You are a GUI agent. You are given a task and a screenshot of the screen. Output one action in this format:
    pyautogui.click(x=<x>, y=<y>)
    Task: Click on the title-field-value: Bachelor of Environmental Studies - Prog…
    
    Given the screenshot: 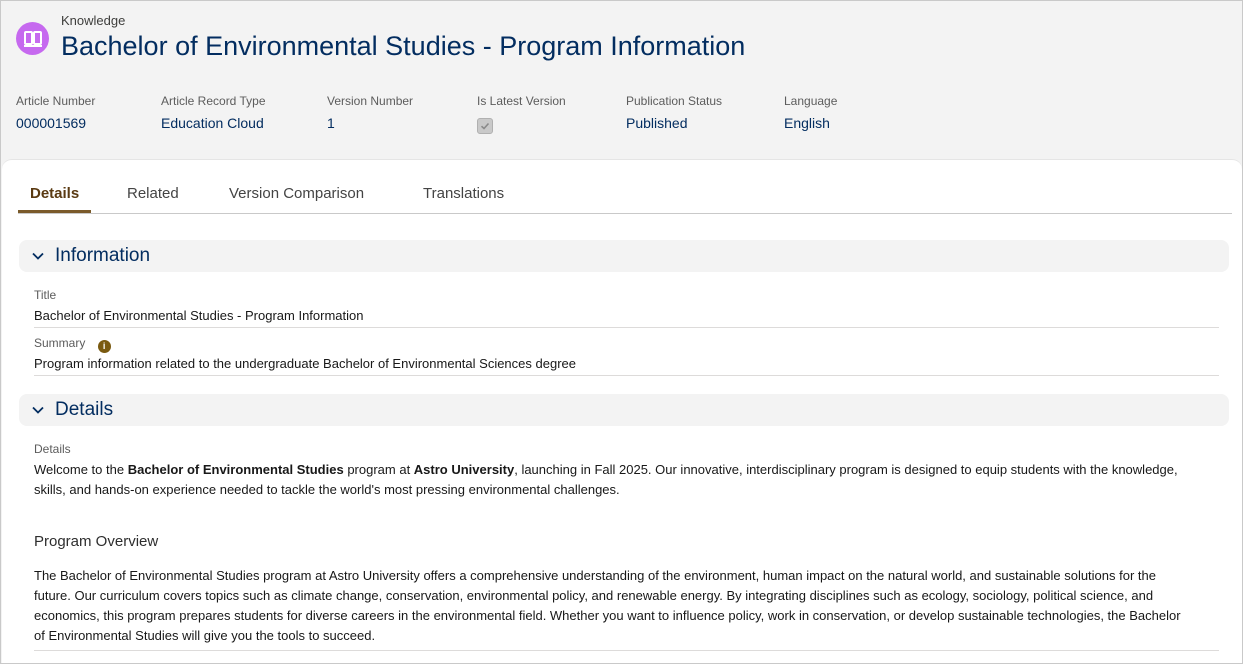 What is the action you would take?
    pyautogui.click(x=199, y=315)
    